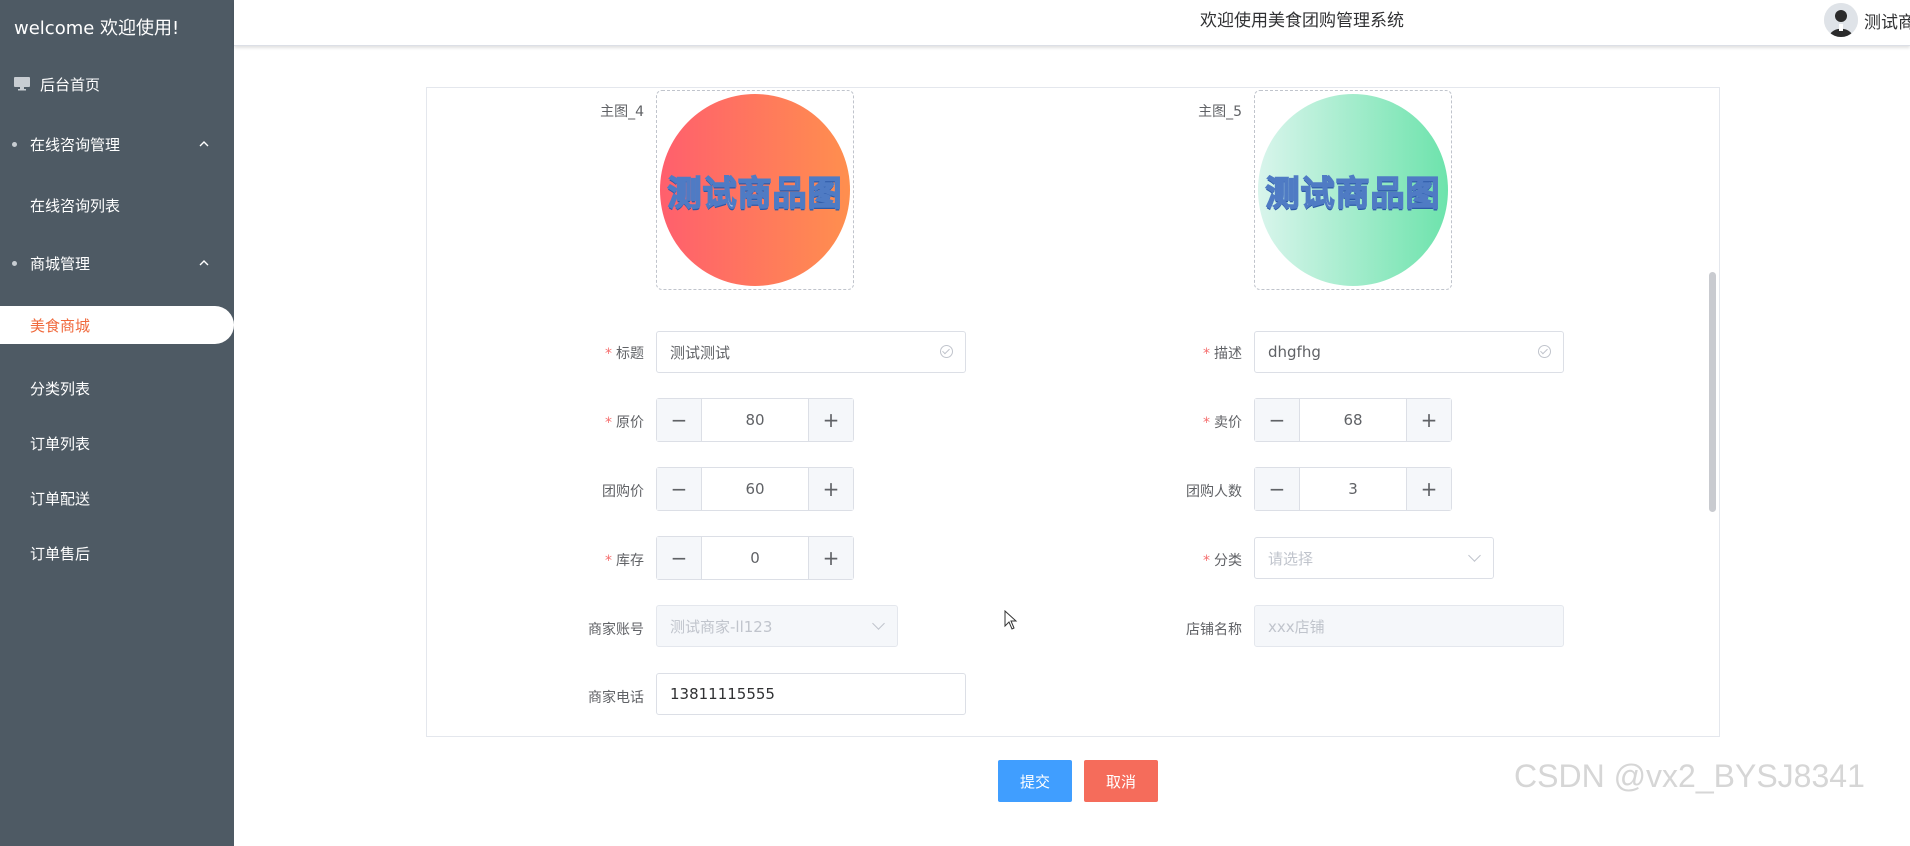  What do you see at coordinates (777, 626) in the screenshot?
I see `merchant-account-select: 测试商家-ll123` at bounding box center [777, 626].